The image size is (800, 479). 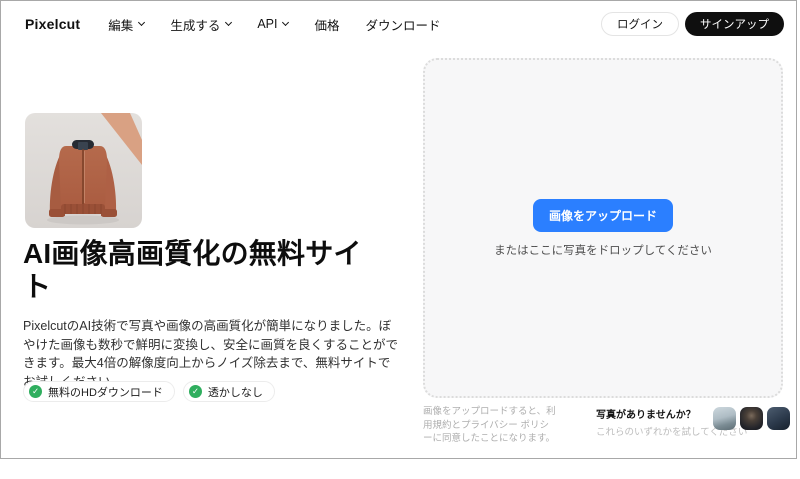 I want to click on nav-item-api: API, so click(x=273, y=24).